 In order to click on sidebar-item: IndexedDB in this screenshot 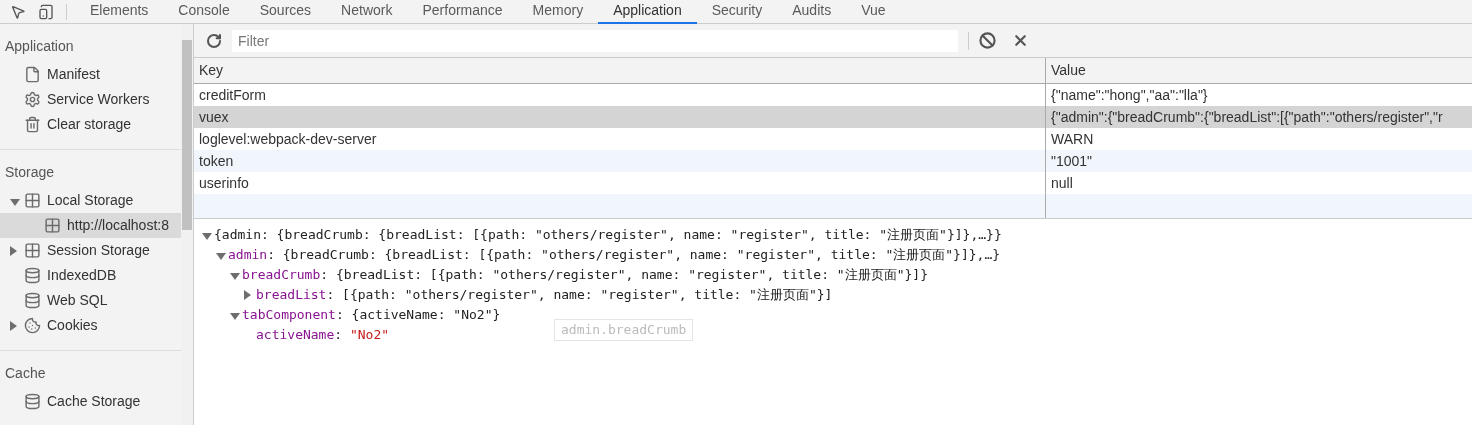, I will do `click(90, 275)`.